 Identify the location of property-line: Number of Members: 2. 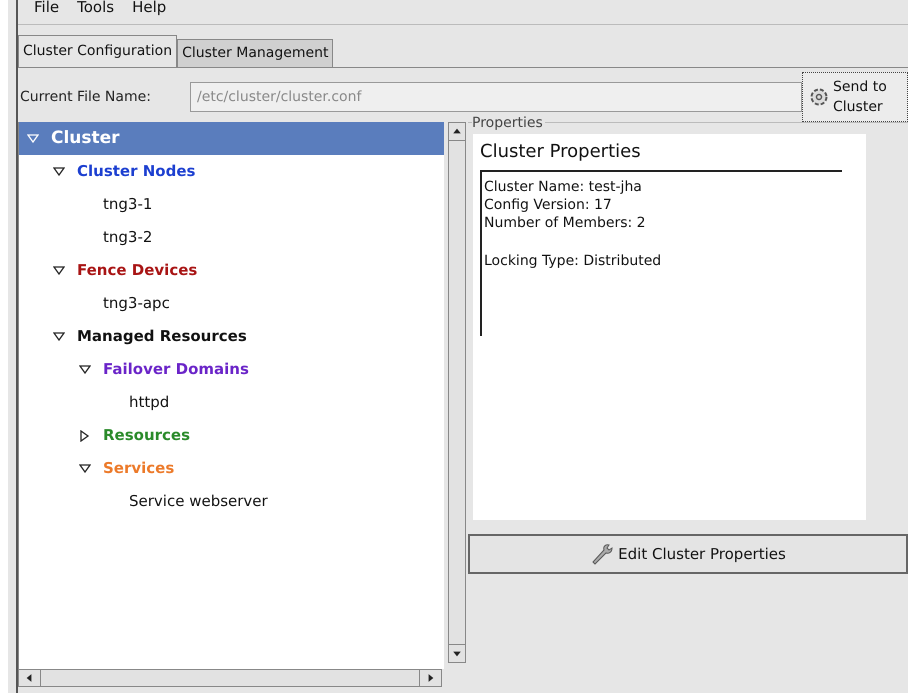
(565, 223).